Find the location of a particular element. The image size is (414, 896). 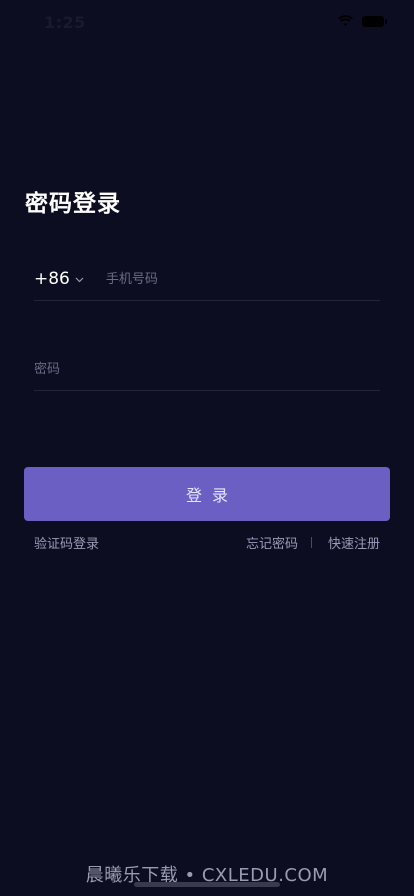

quick-register-link: 快速注册 is located at coordinates (354, 542).